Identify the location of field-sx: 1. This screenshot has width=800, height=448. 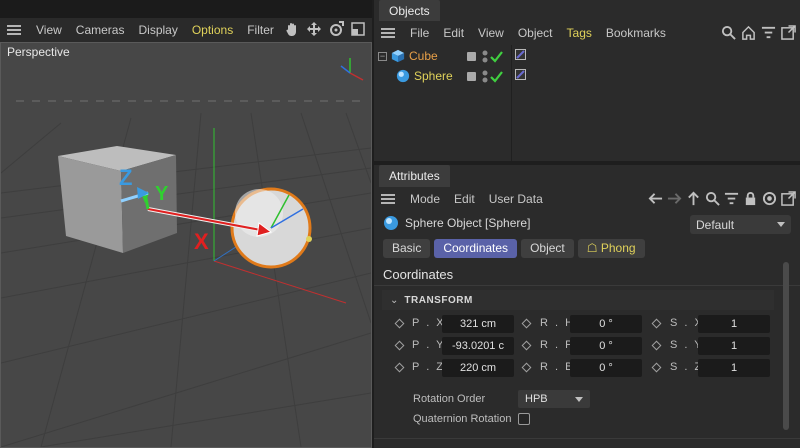
(734, 324).